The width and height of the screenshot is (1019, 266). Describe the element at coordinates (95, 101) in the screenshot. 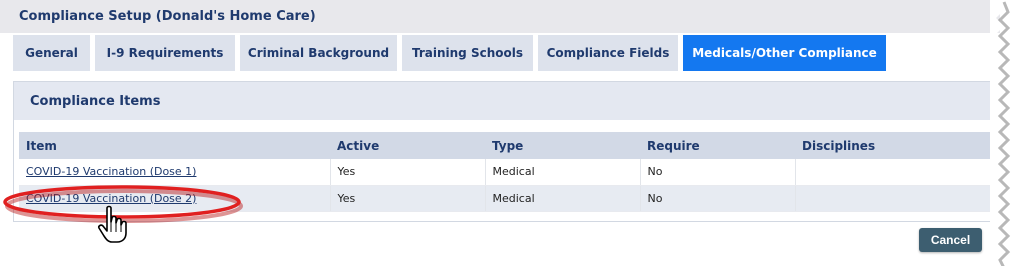

I see `panel-title: Compliance Items` at that location.